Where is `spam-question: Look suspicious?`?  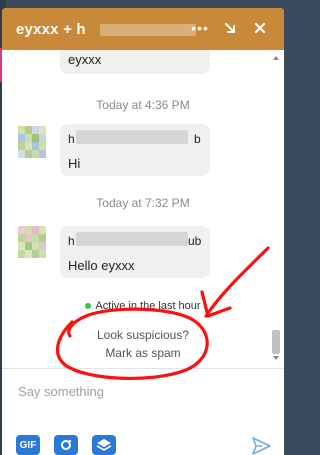
spam-question: Look suspicious? is located at coordinates (143, 335).